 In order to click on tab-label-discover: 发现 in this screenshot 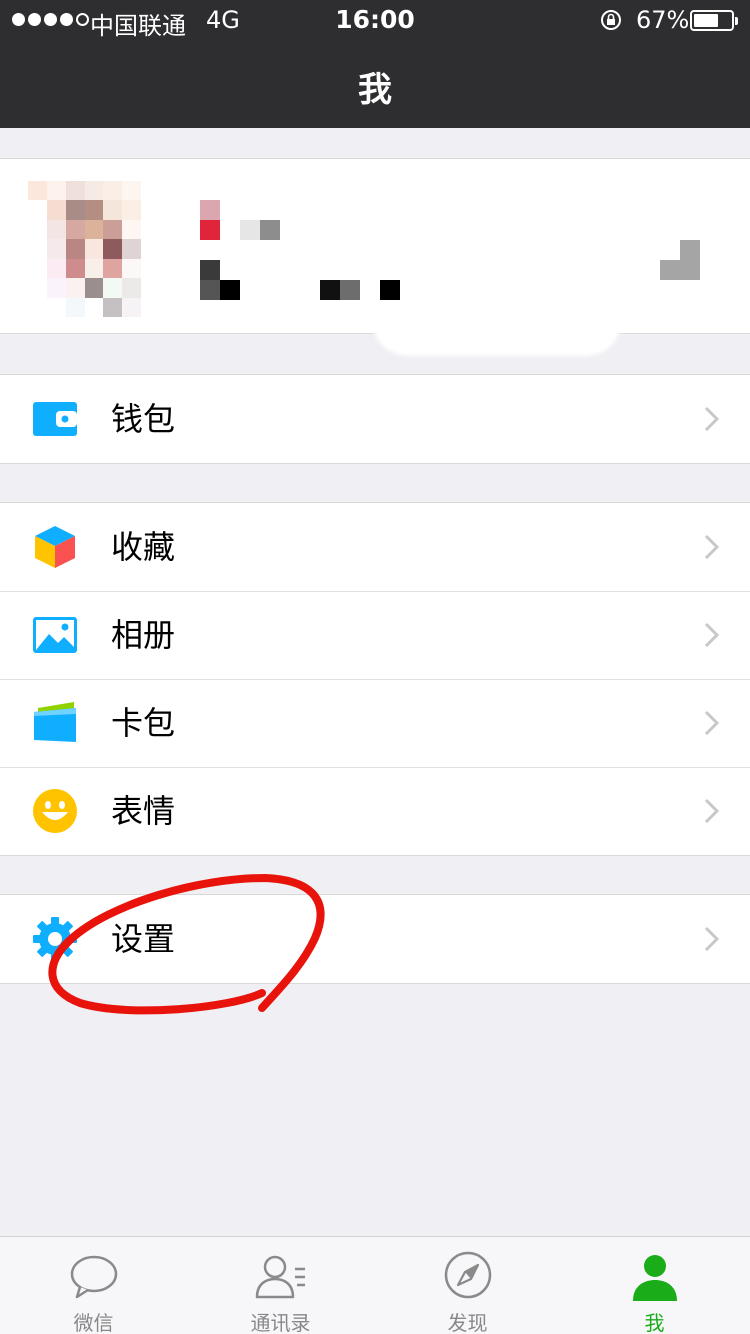, I will do `click(467, 1322)`.